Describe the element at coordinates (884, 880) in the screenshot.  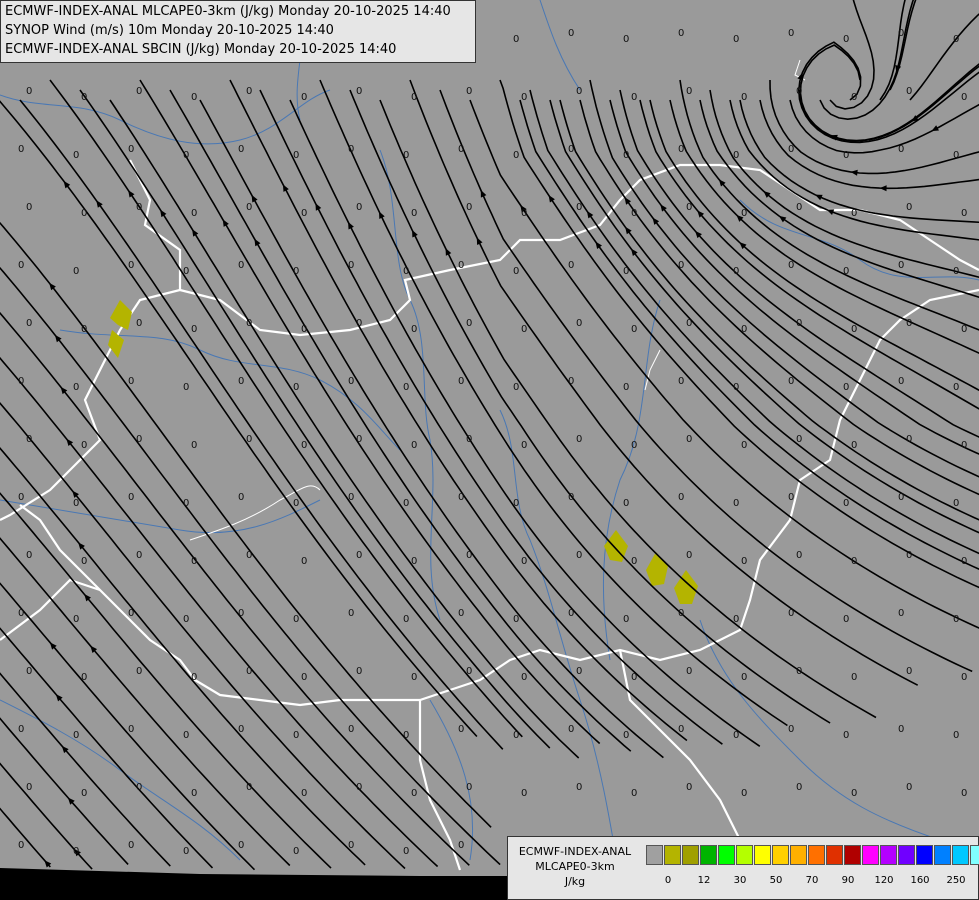
I see `legend-tick-label: 120` at that location.